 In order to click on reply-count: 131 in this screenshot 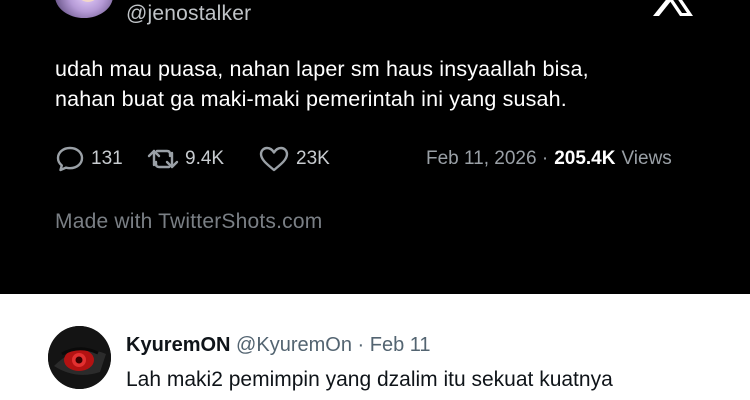, I will do `click(107, 158)`.